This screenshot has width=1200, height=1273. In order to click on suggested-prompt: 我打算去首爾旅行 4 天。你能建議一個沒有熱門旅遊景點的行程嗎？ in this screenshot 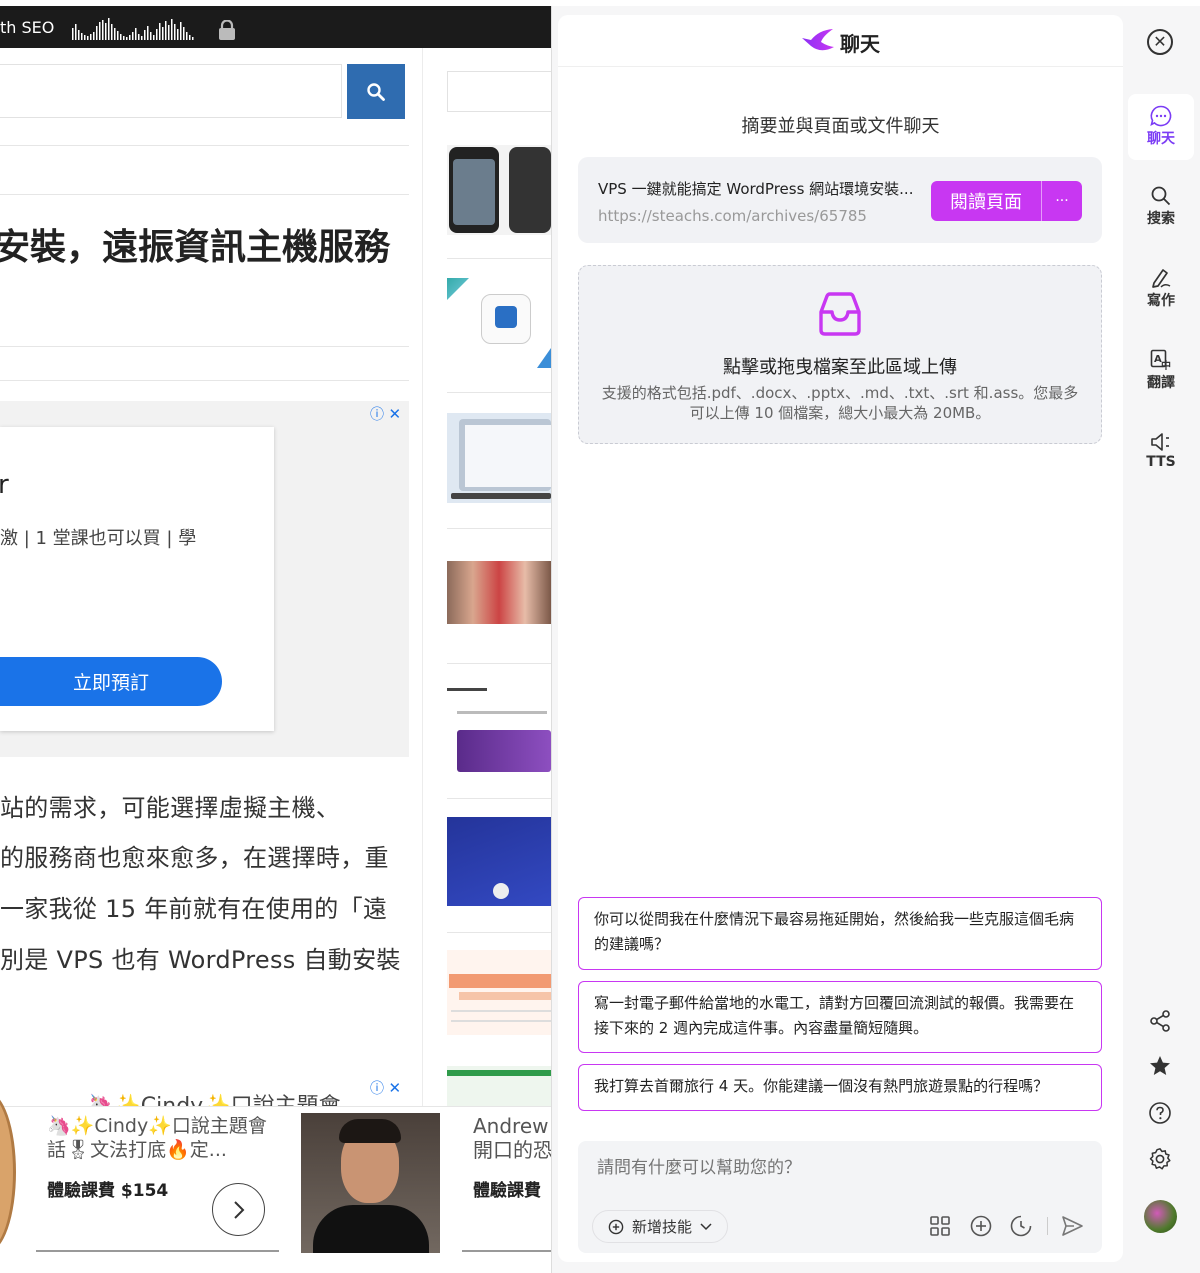, I will do `click(840, 1087)`.